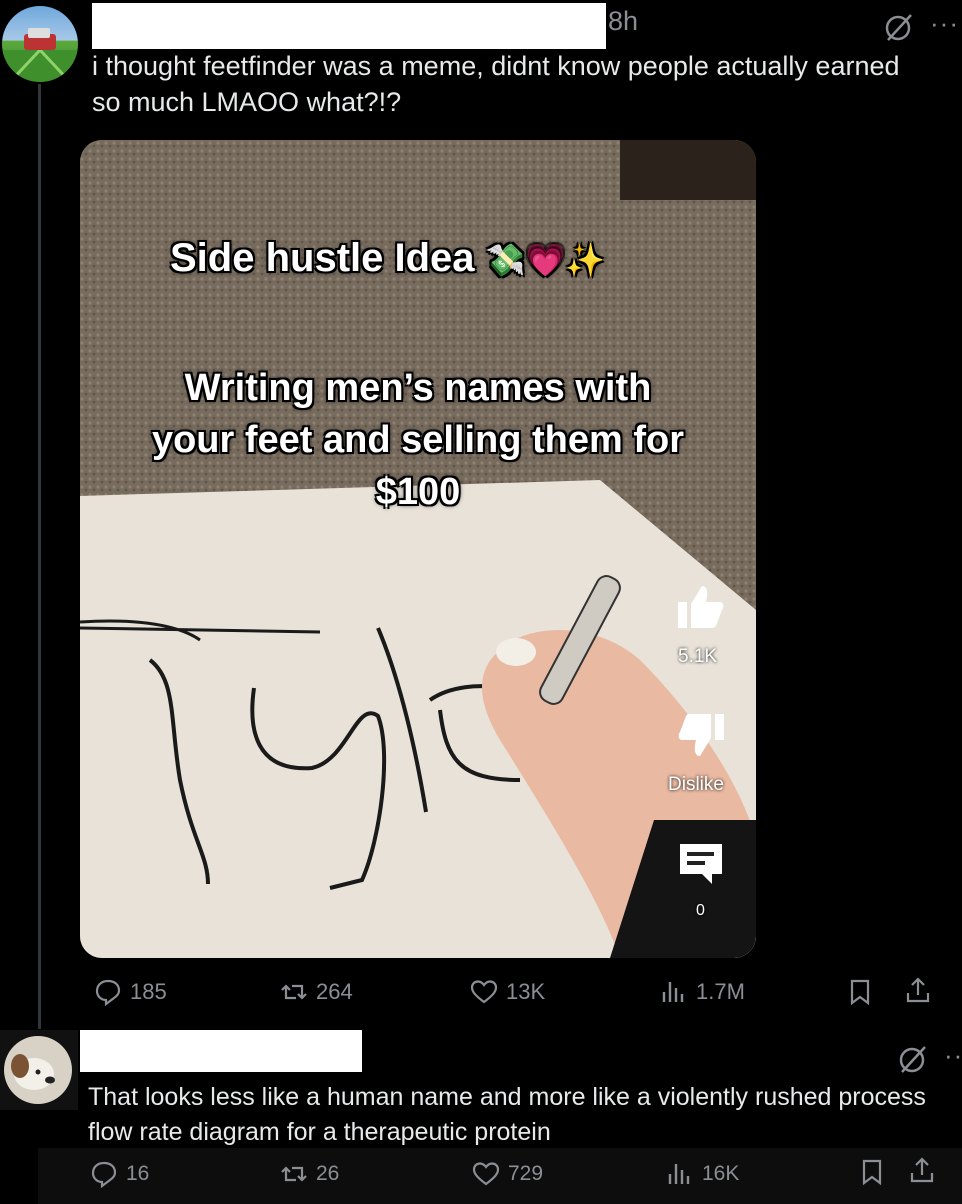 The height and width of the screenshot is (1204, 962). I want to click on overlay-heading: Side hustle Idea 💸💗✨, so click(387, 258).